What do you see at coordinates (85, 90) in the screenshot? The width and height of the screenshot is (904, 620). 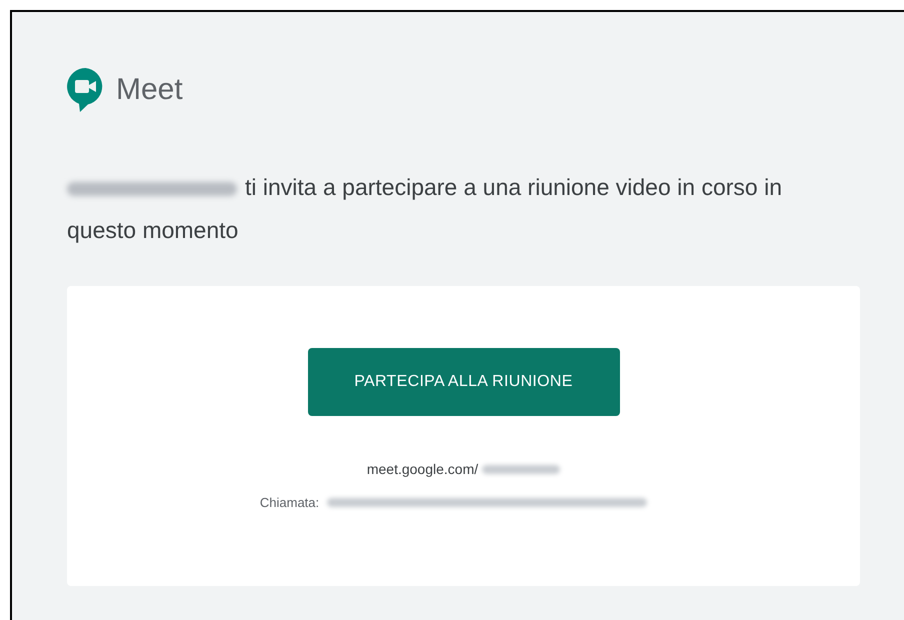 I see `camera-bubble-icon` at bounding box center [85, 90].